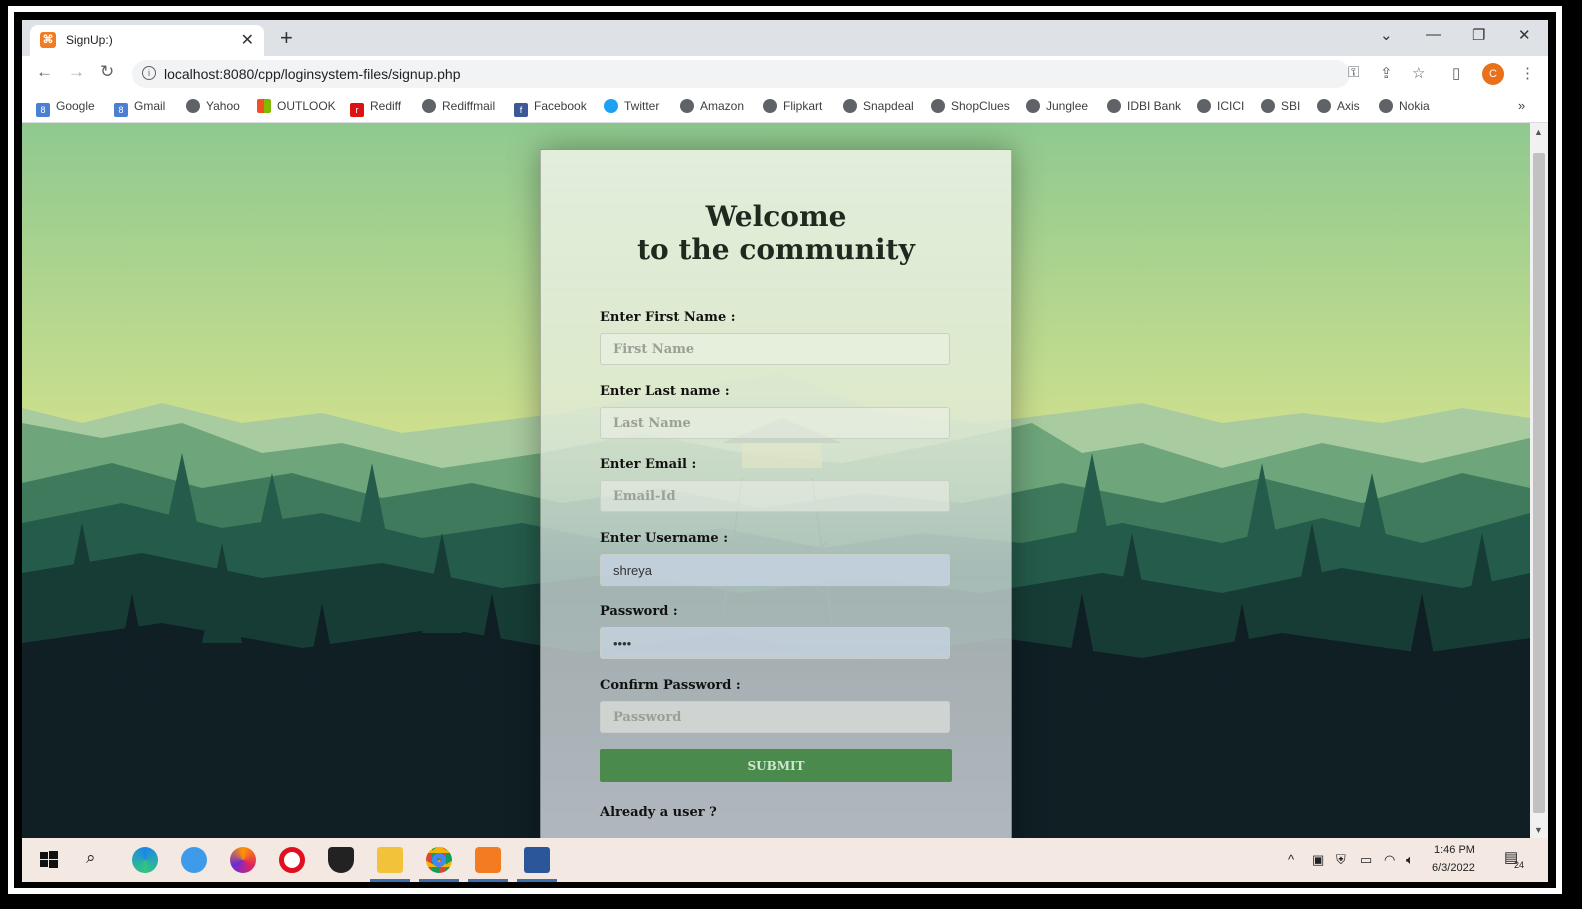 This screenshot has height=909, width=1582. Describe the element at coordinates (1318, 860) in the screenshot. I see `network-adapter-icon: ▣` at that location.